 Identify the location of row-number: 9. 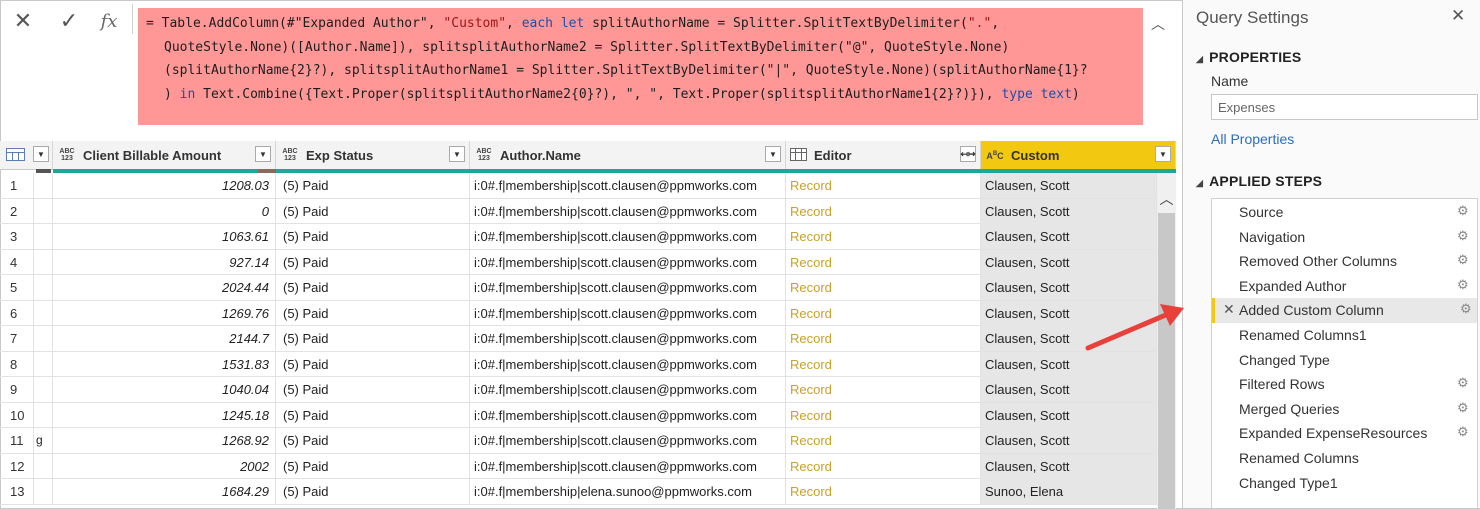
(17, 389).